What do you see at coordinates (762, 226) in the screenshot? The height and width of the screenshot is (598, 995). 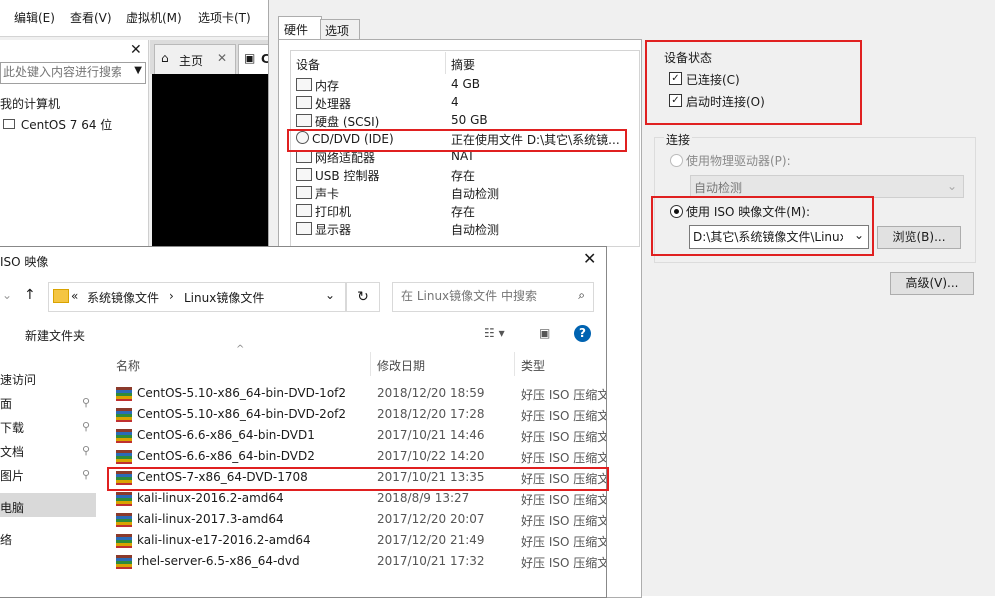 I see `highlight-iso` at bounding box center [762, 226].